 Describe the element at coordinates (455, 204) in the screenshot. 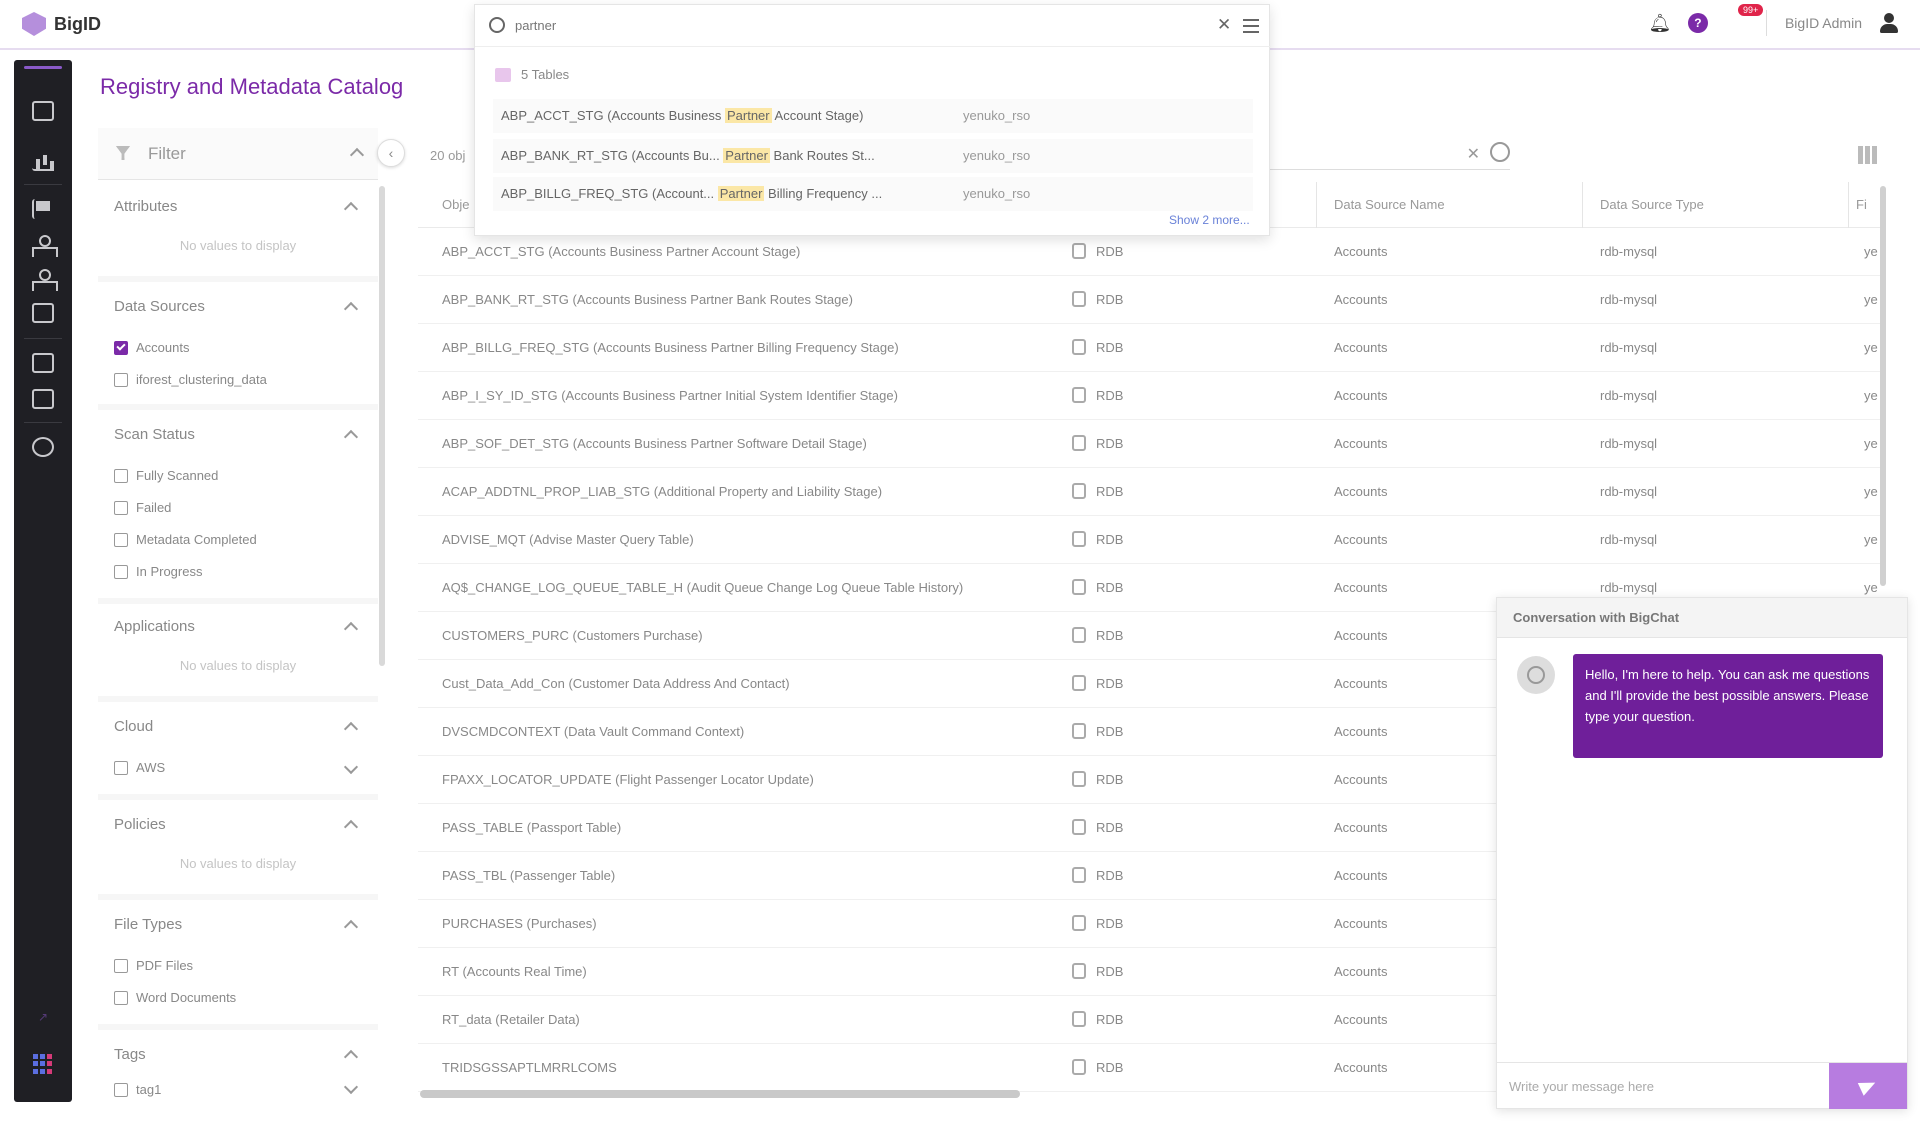

I see `header-object-name: Obje` at that location.